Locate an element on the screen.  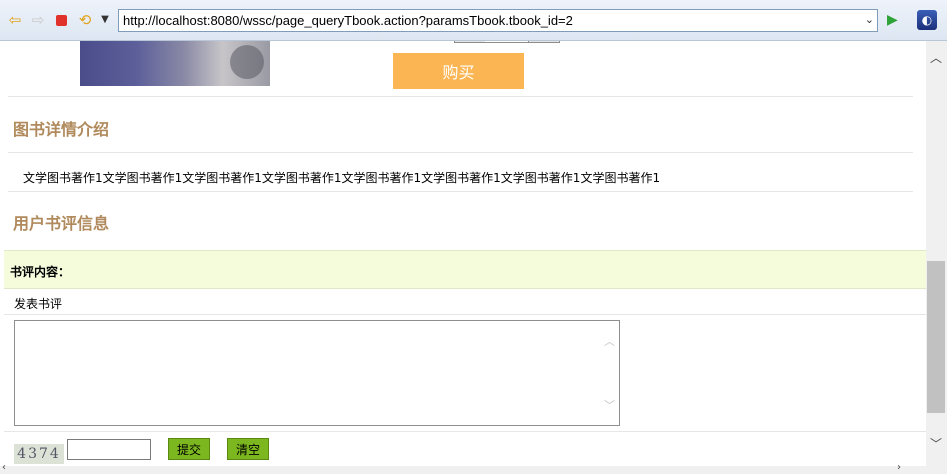
chevron-down-icon: ﹀ is located at coordinates (609, 405).